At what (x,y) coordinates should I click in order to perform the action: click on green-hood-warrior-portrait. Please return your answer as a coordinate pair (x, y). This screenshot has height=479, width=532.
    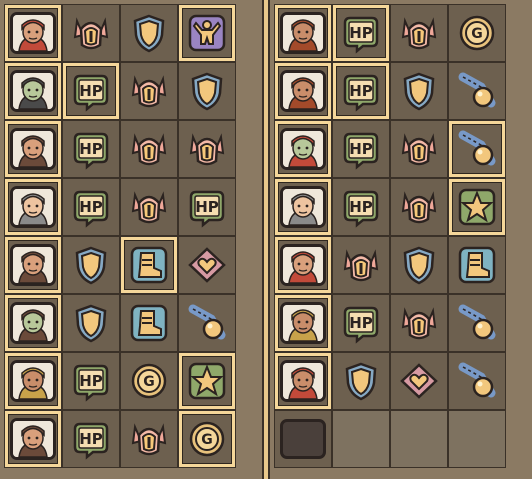
    Looking at the image, I should click on (33, 33).